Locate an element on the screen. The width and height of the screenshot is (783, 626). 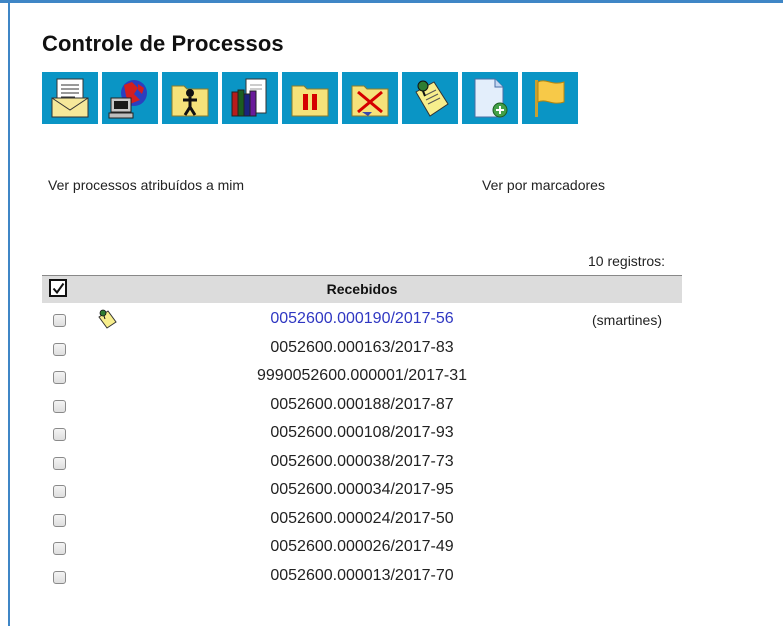
suspend-process-button is located at coordinates (310, 98).